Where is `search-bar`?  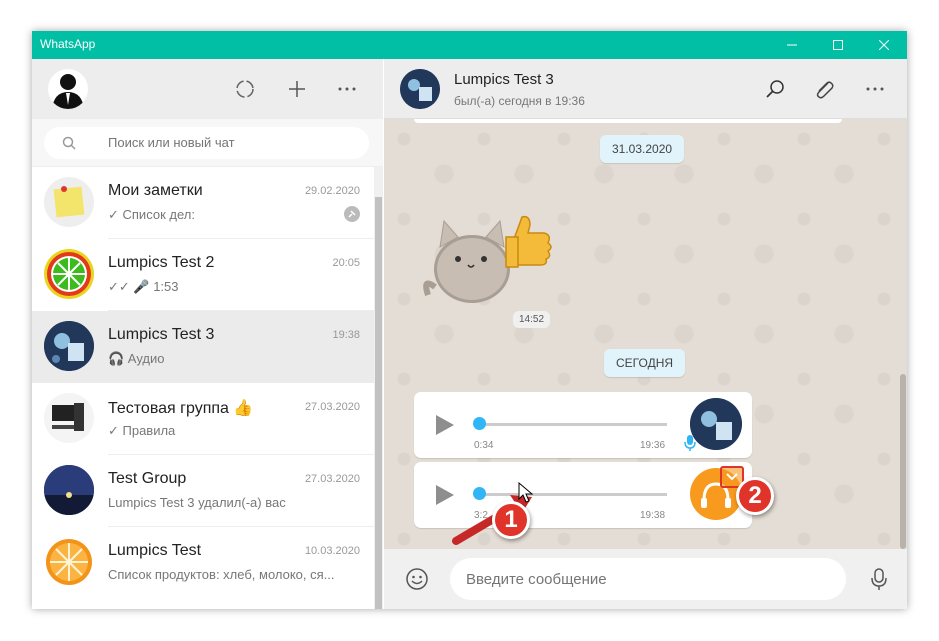 search-bar is located at coordinates (207, 143).